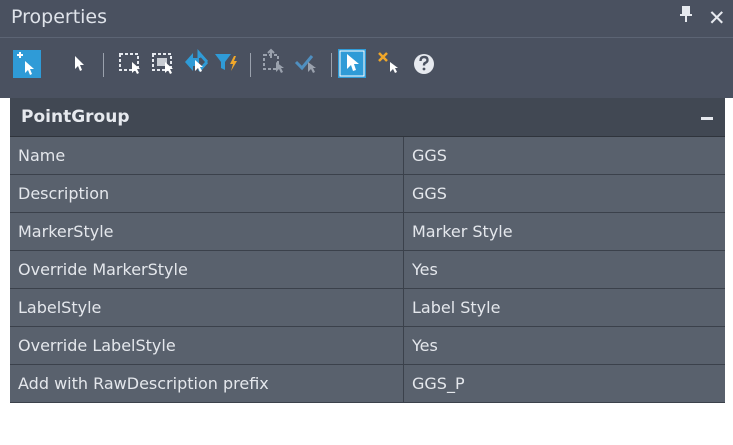  I want to click on help-icon, so click(426, 58).